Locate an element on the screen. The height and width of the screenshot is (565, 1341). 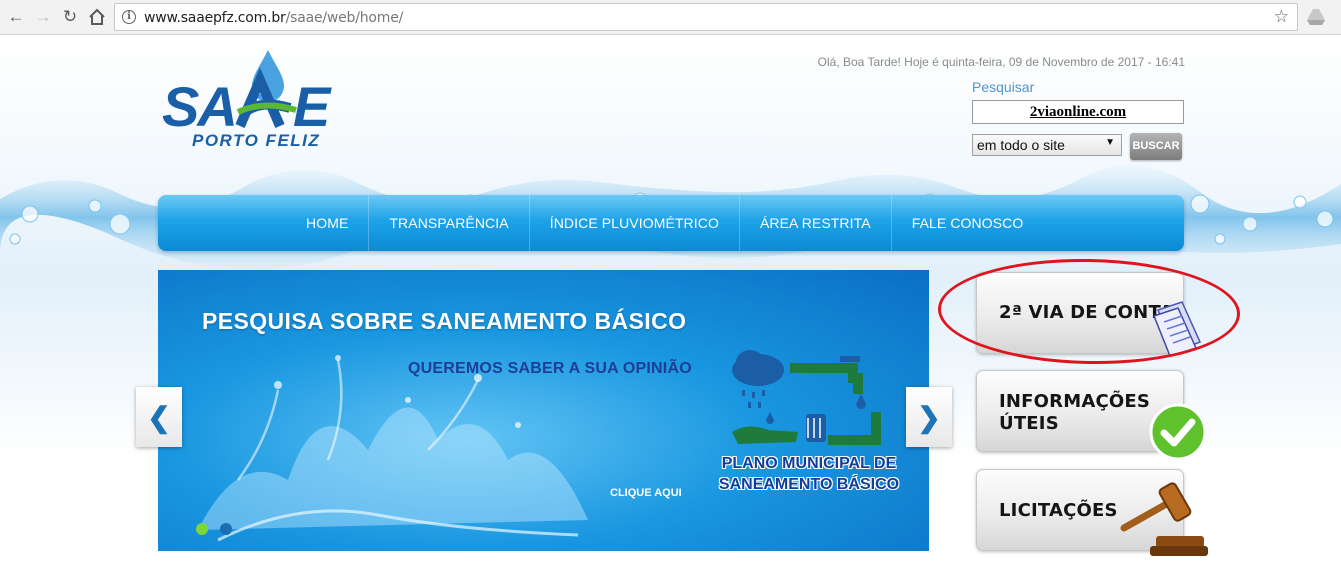
menu-item-transparencia: TRANSPARÊNCIA is located at coordinates (449, 223).